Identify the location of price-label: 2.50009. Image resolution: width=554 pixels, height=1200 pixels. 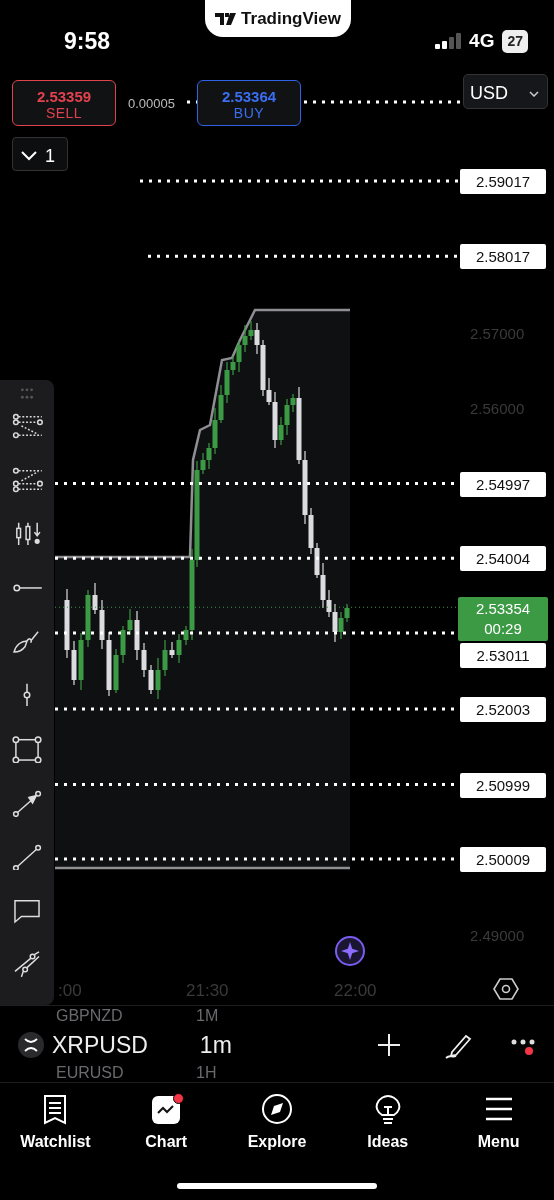
(503, 860).